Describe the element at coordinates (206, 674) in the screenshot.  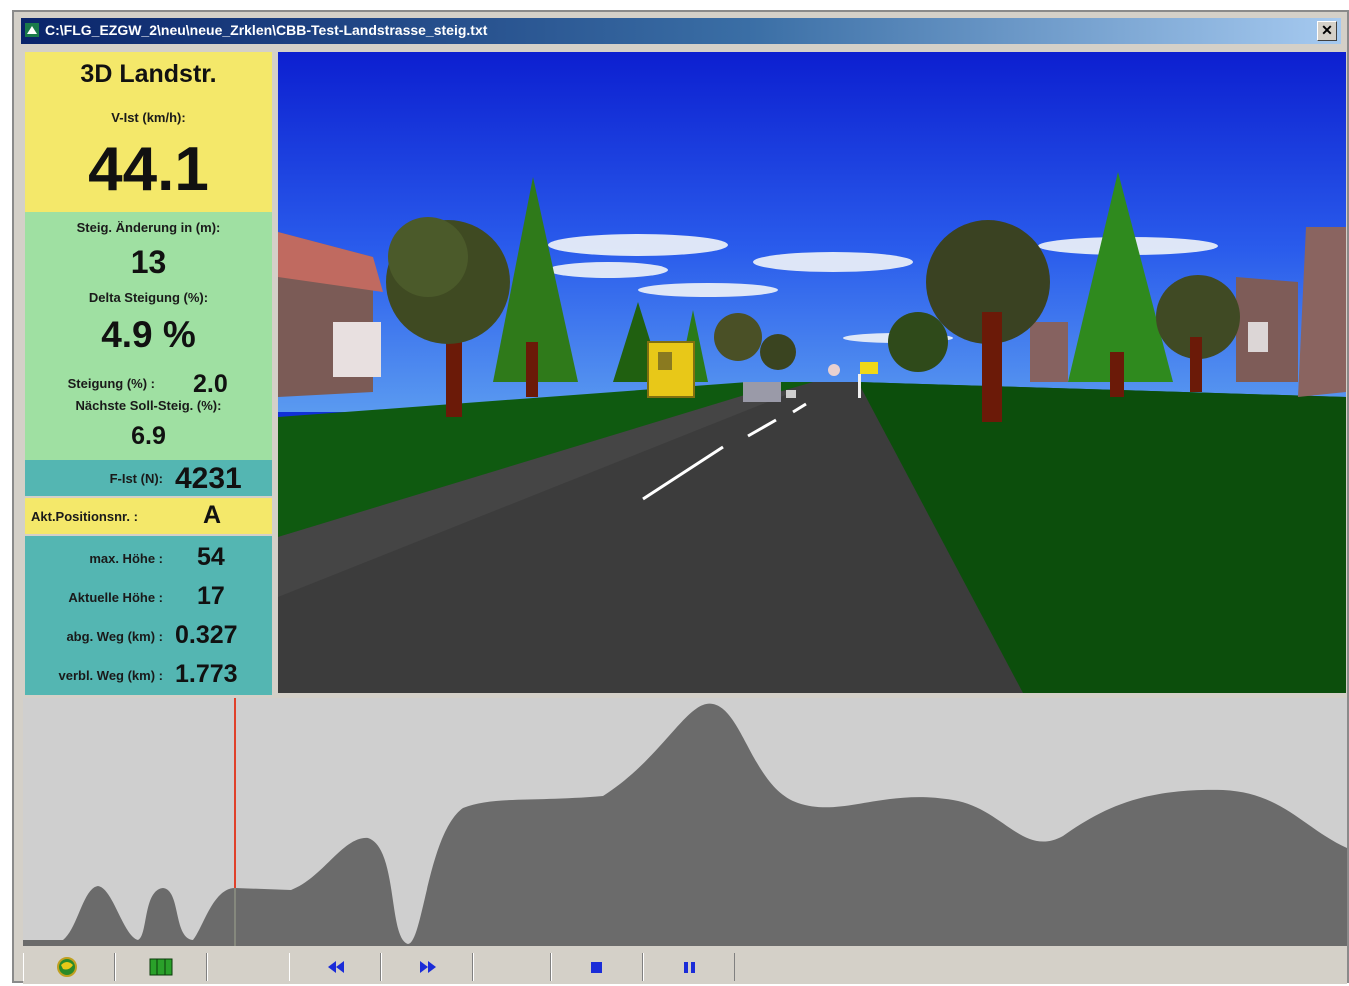
I see `distance-left-value: 1.773` at that location.